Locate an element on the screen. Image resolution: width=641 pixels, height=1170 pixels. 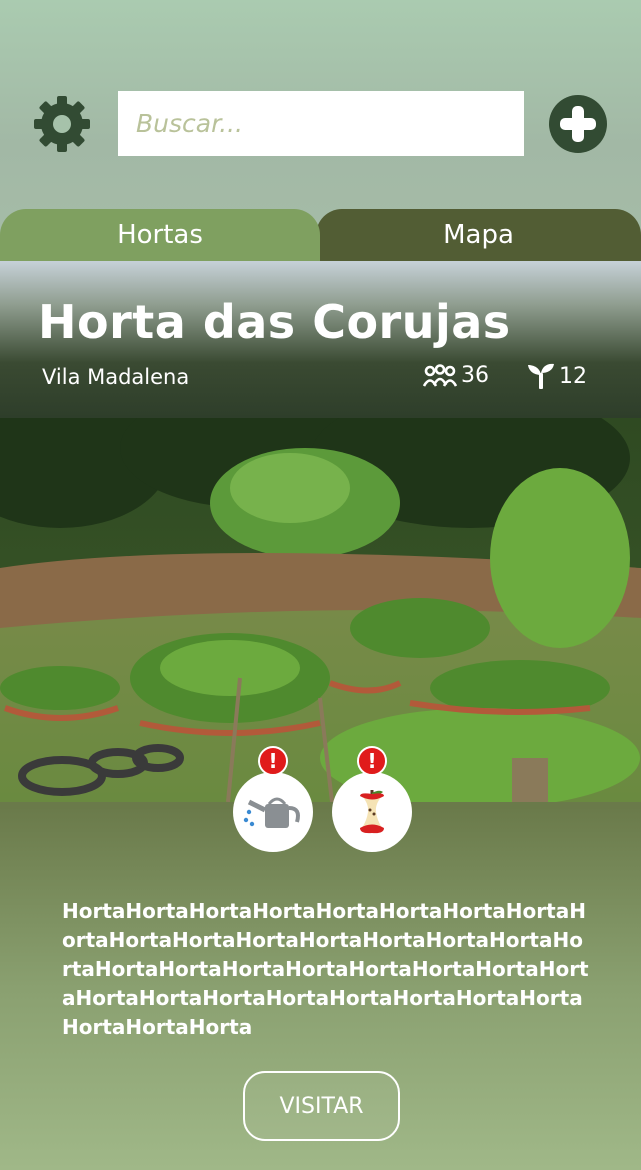
search-input is located at coordinates (321, 123).